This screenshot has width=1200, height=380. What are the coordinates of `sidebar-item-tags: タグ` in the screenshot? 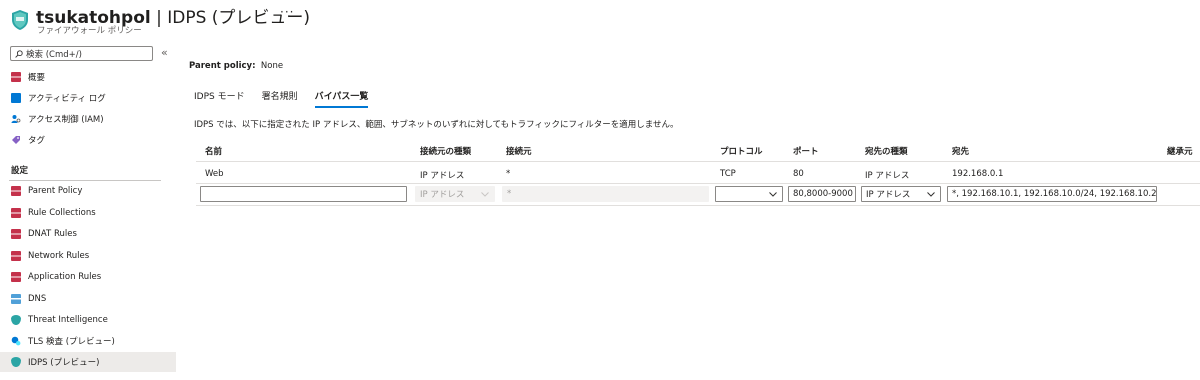 It's located at (88, 140).